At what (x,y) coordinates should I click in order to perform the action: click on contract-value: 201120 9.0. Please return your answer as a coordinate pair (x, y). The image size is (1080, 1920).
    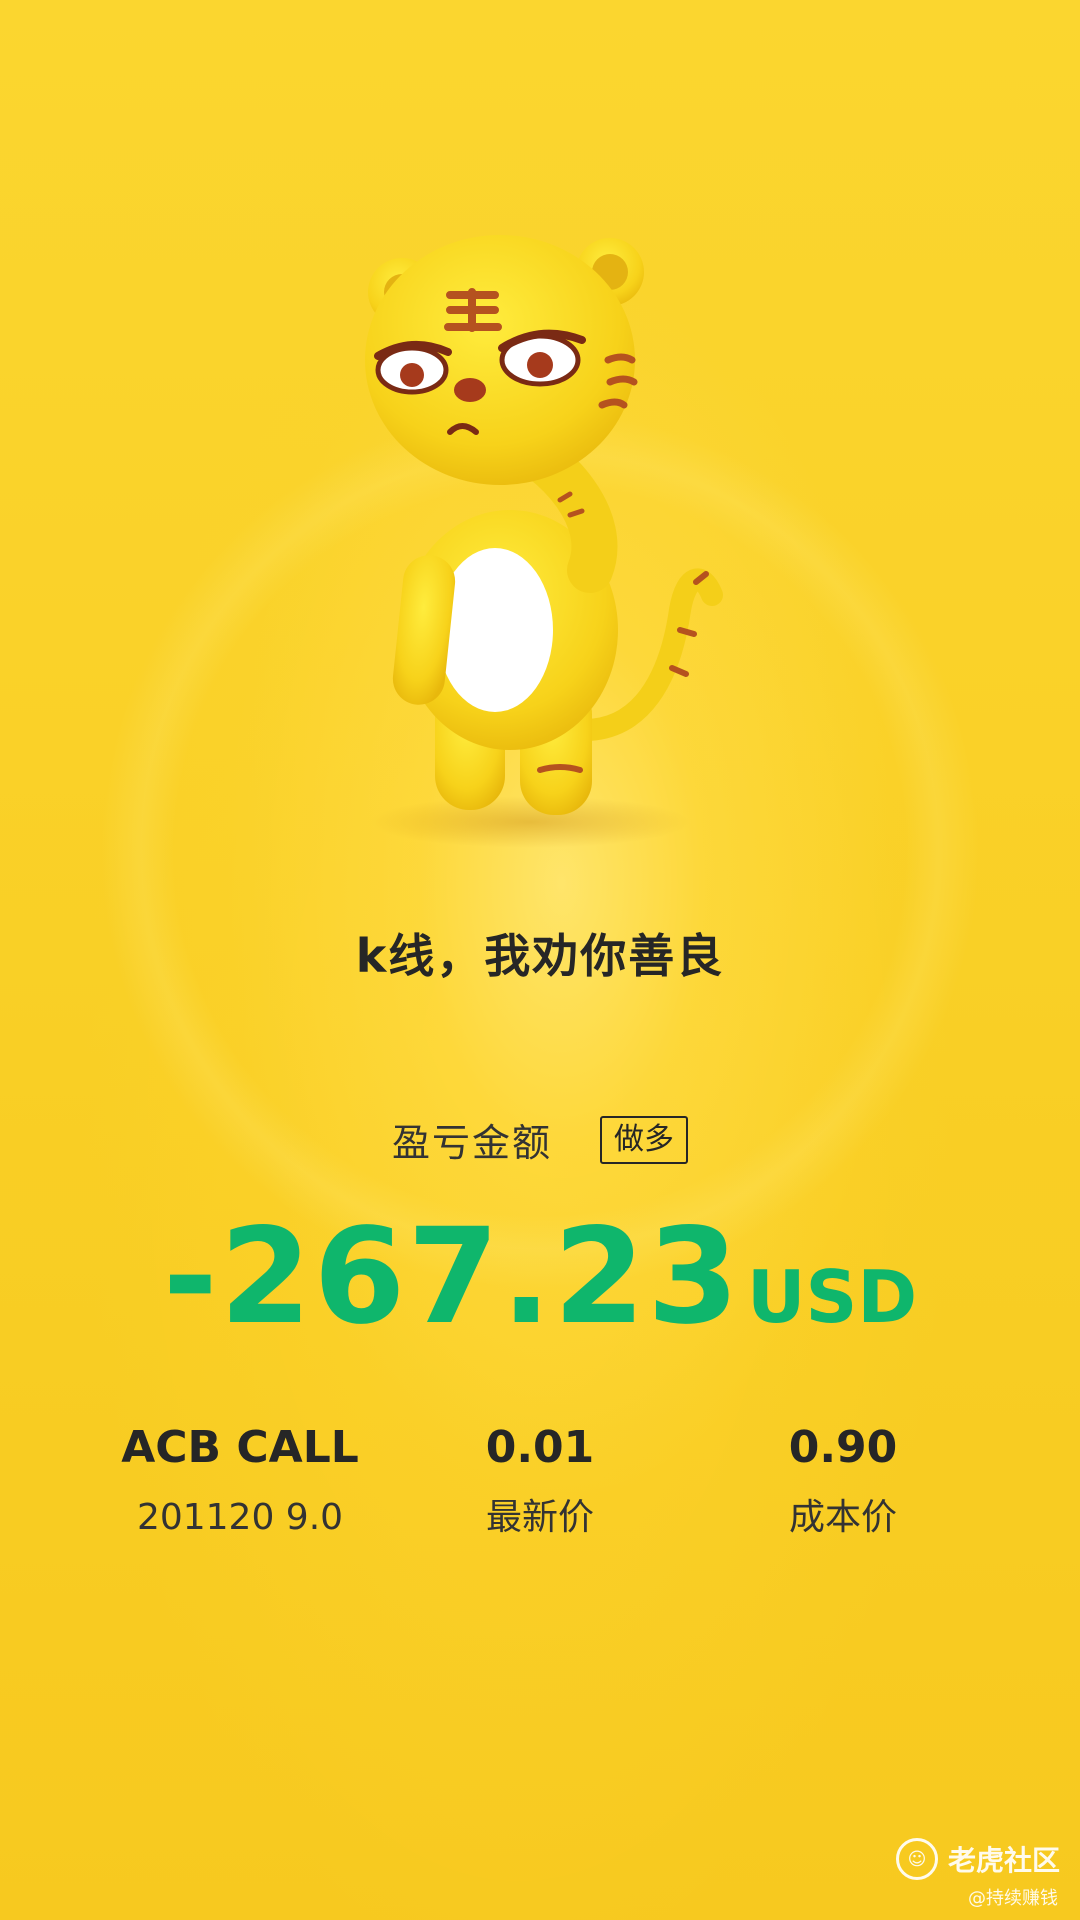
    Looking at the image, I should click on (240, 1517).